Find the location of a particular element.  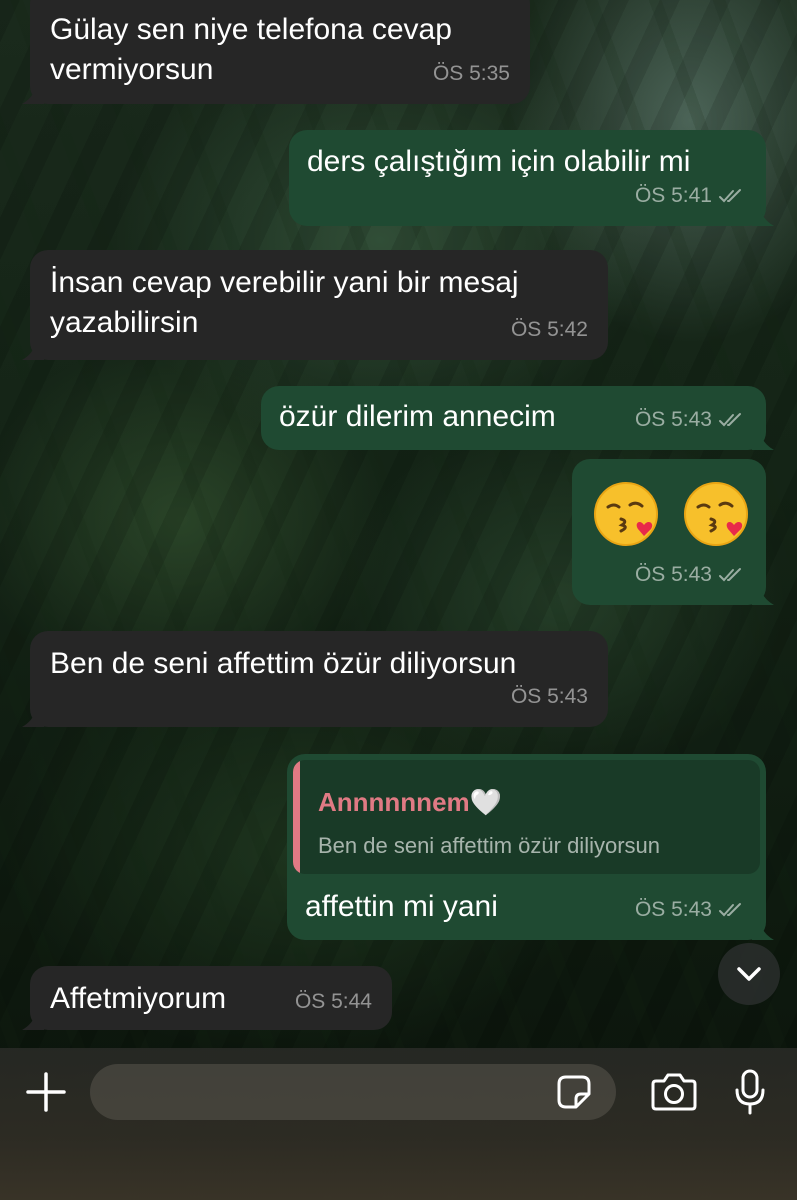

message-time: ÖS 5:35 is located at coordinates (471, 73).